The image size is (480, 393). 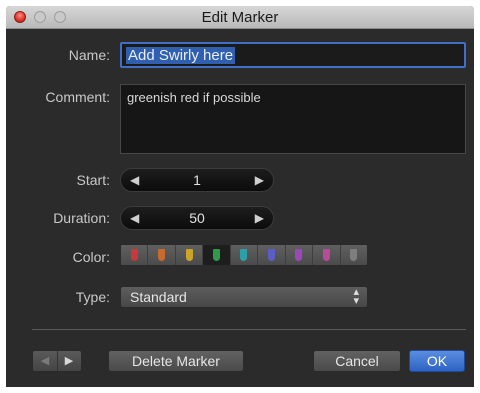 I want to click on color-label: Color:, so click(x=91, y=257).